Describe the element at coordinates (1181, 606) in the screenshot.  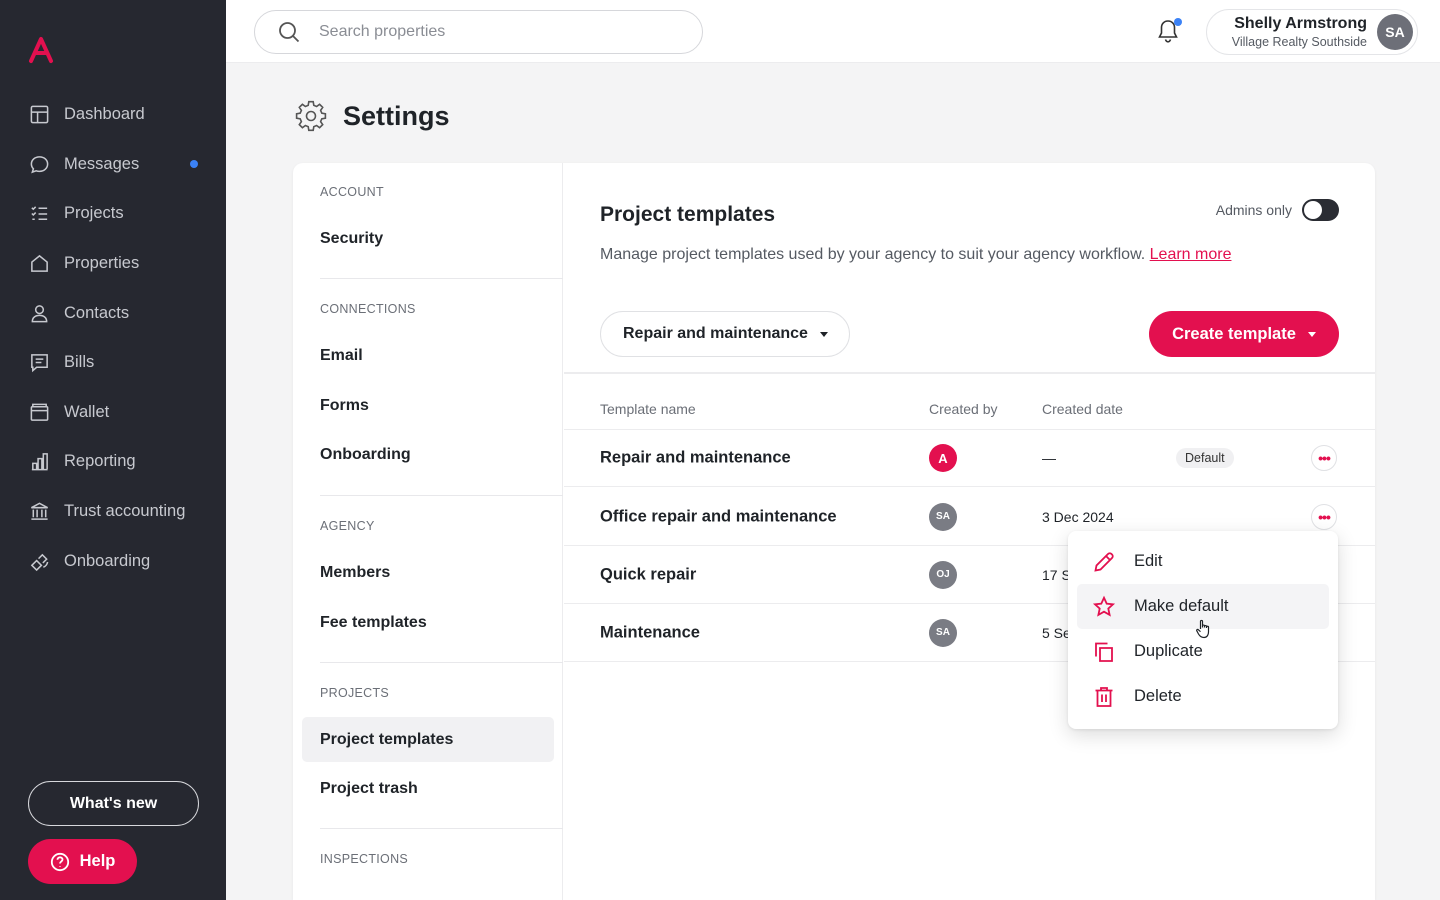
I see `menu-label: Make default` at that location.